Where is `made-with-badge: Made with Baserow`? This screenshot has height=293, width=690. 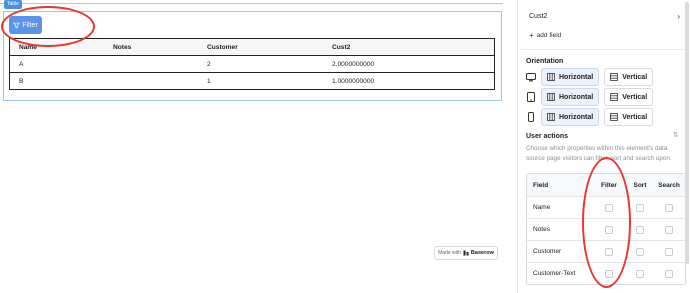
made-with-badge: Made with Baserow is located at coordinates (466, 253).